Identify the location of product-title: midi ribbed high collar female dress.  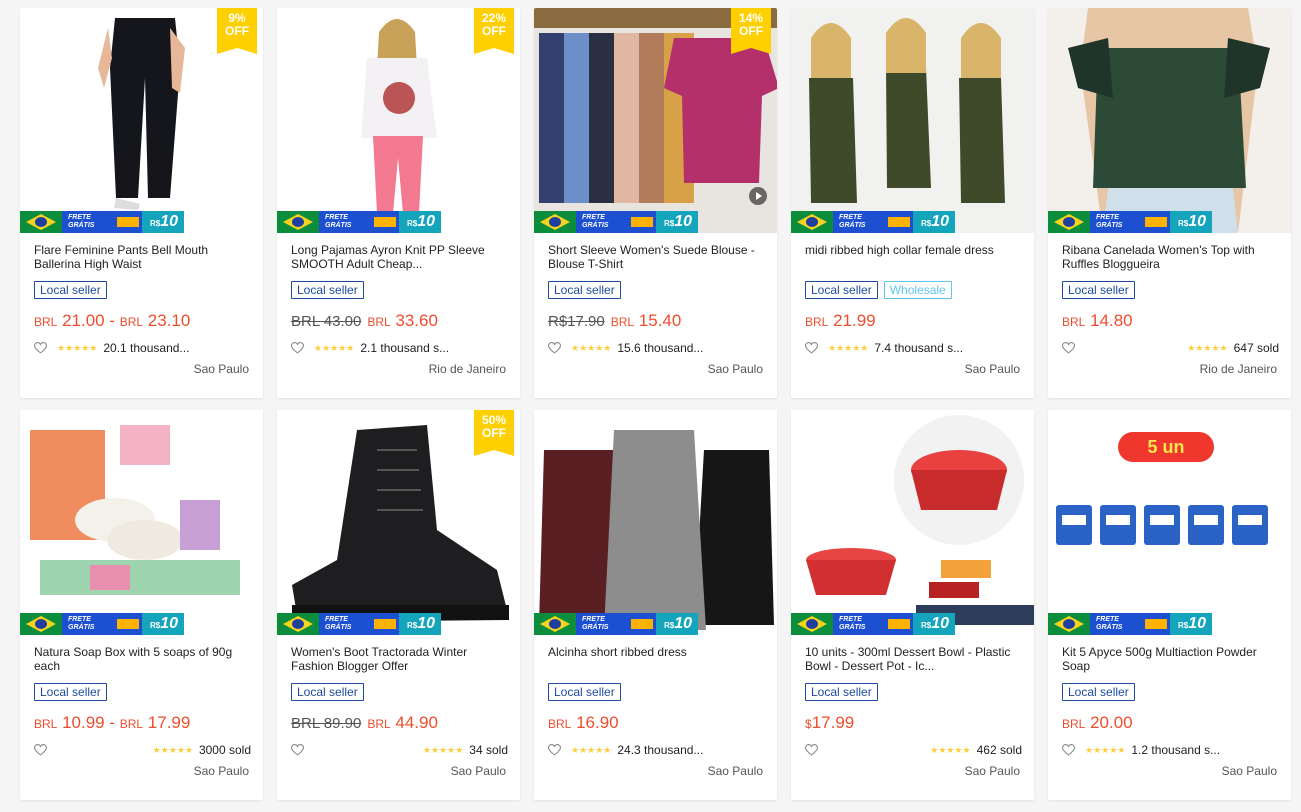
(913, 257).